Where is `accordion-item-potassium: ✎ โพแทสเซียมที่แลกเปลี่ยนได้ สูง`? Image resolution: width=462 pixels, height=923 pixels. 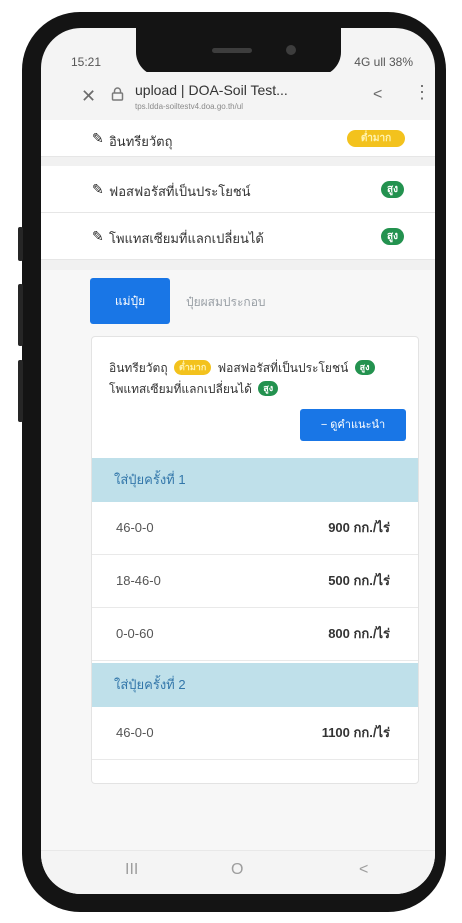
accordion-item-potassium: ✎ โพแทสเซียมที่แลกเปลี่ยนได้ สูง is located at coordinates (238, 236).